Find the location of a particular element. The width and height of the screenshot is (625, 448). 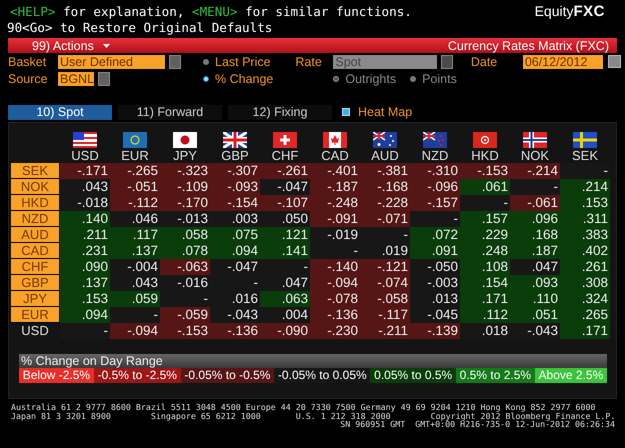

table-cell: -.153 is located at coordinates (185, 331).